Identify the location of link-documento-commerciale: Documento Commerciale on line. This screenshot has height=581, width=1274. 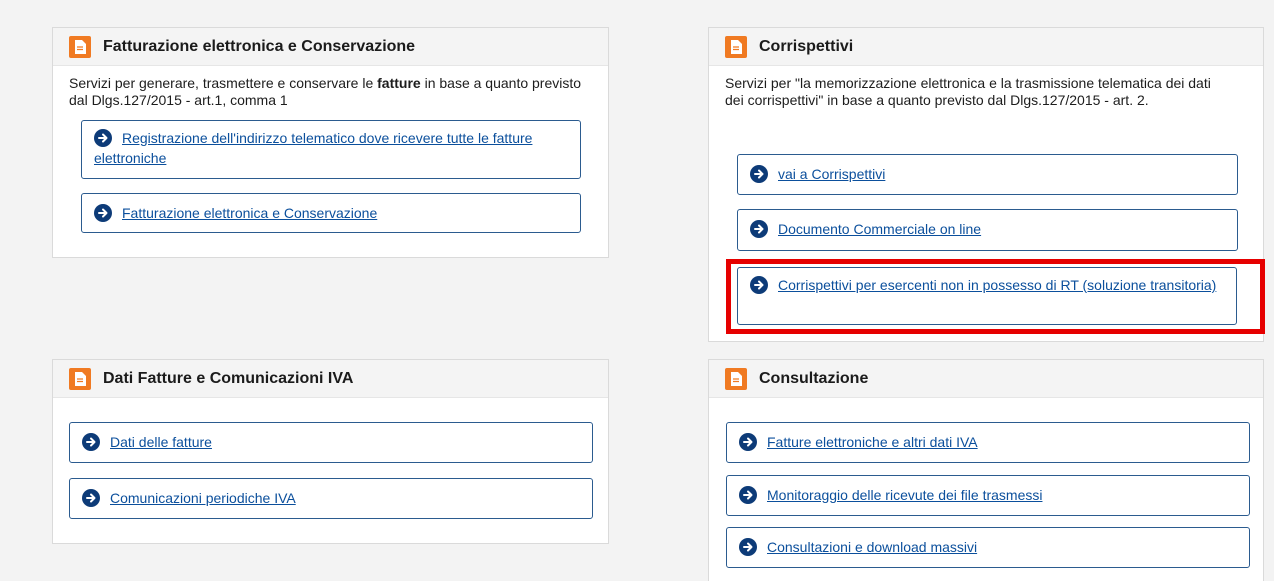
(987, 230).